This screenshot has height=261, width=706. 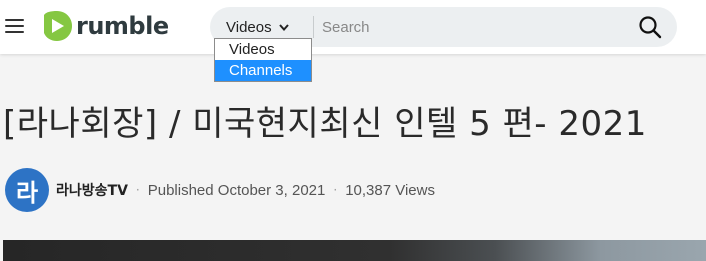 I want to click on search-input, so click(x=472, y=27).